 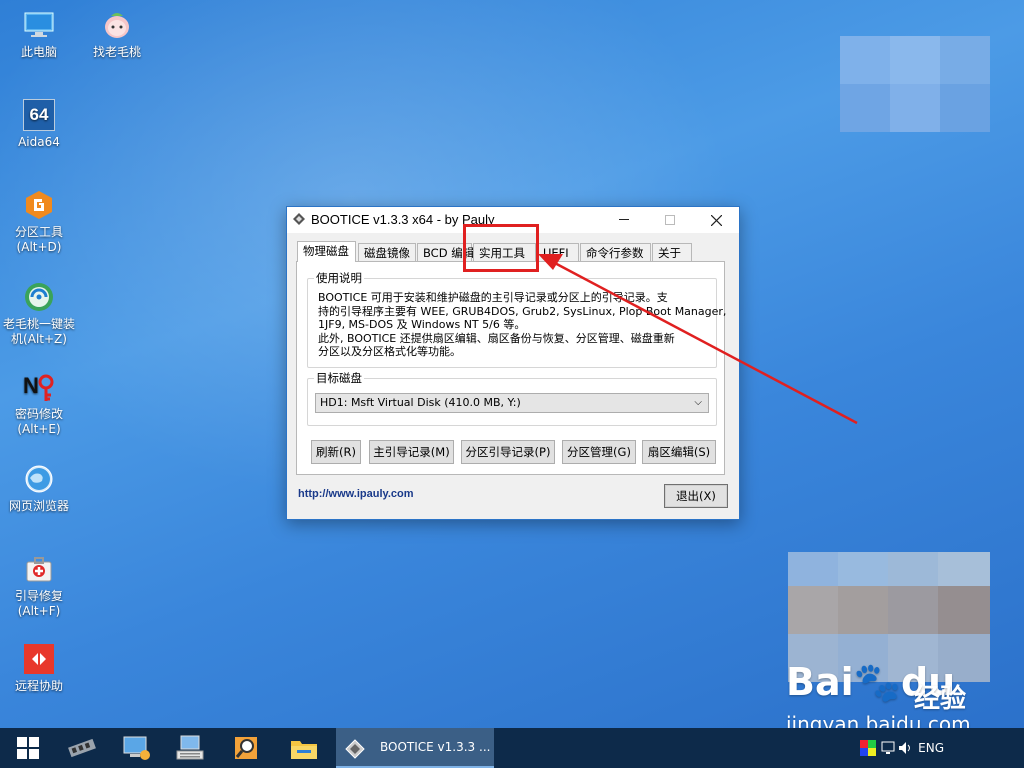 I want to click on desktop-icon-boot-repair: 引导修复 (Alt+F), so click(x=39, y=585).